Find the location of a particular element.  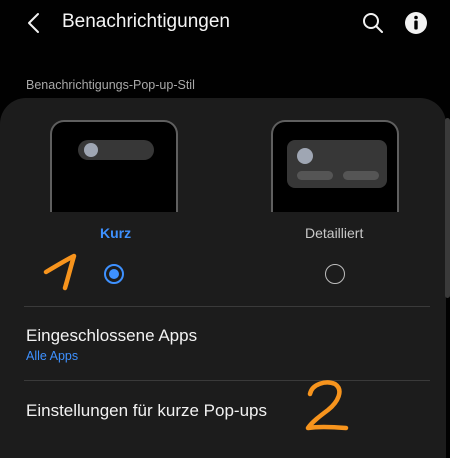

radio-detailed is located at coordinates (335, 274).